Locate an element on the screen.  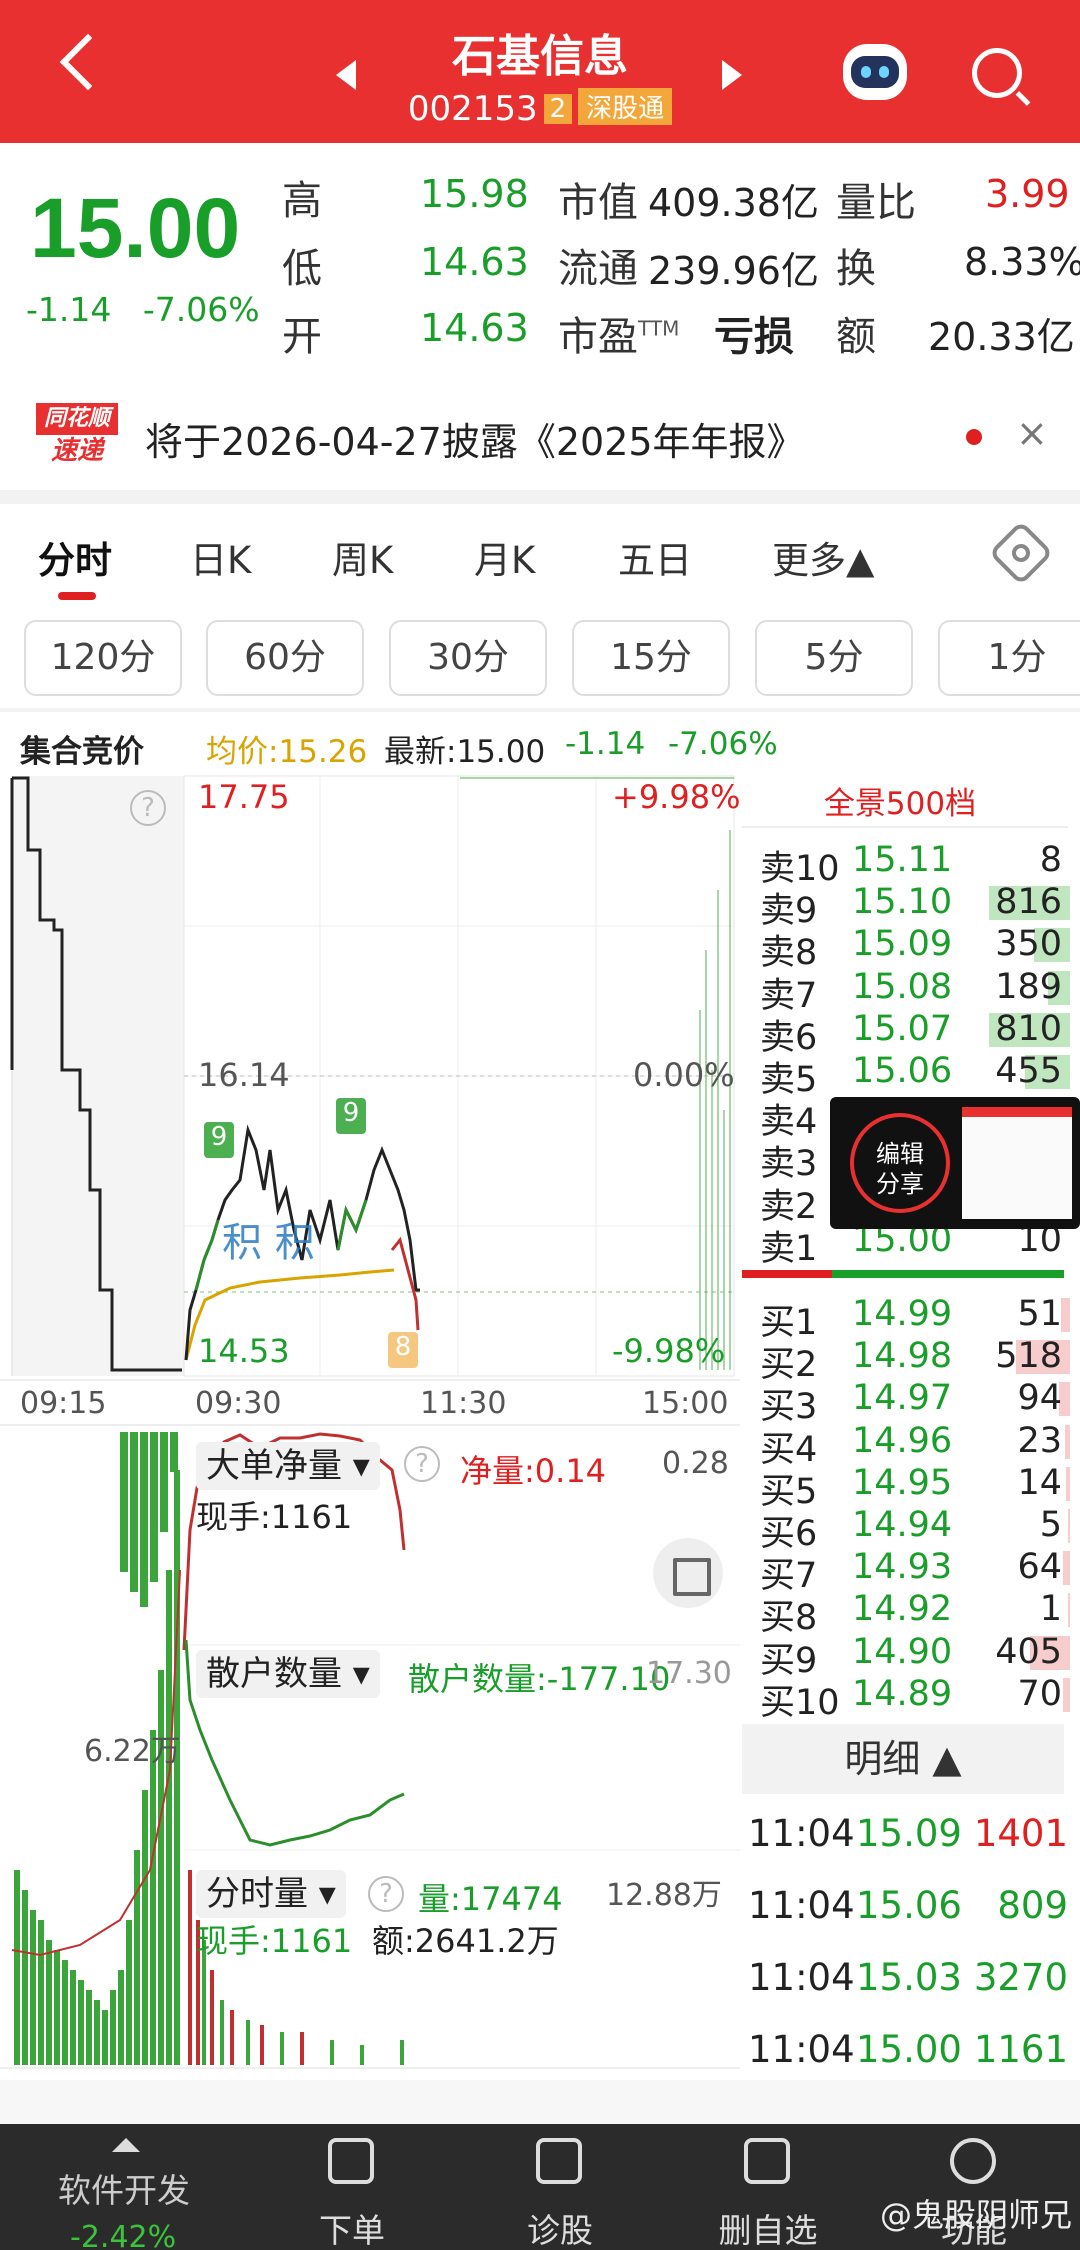
fullscreen-icon is located at coordinates (688, 1573).